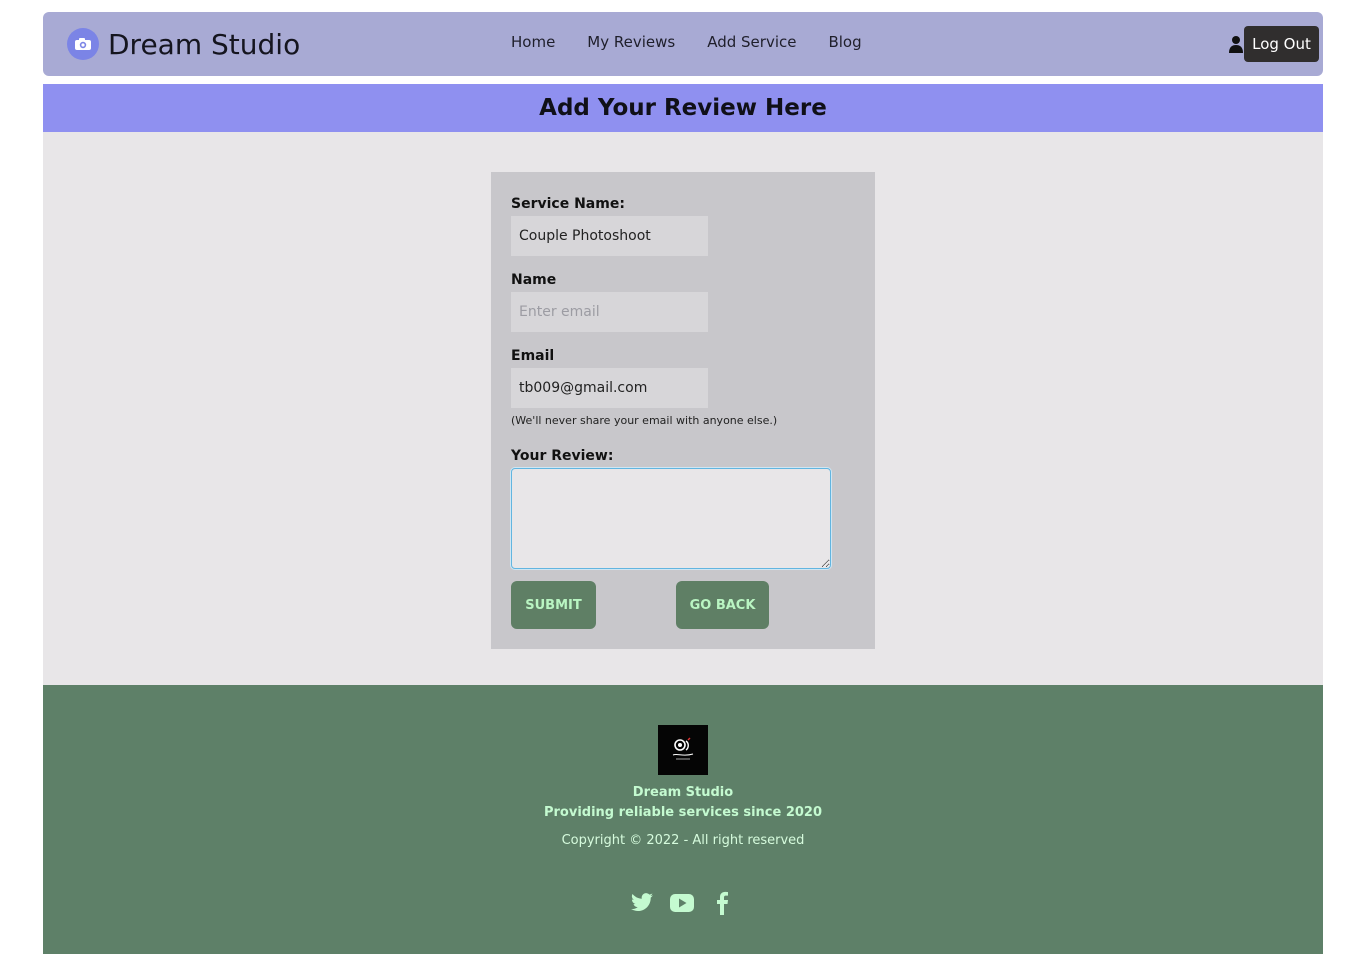  Describe the element at coordinates (533, 356) in the screenshot. I see `email-label: Email` at that location.